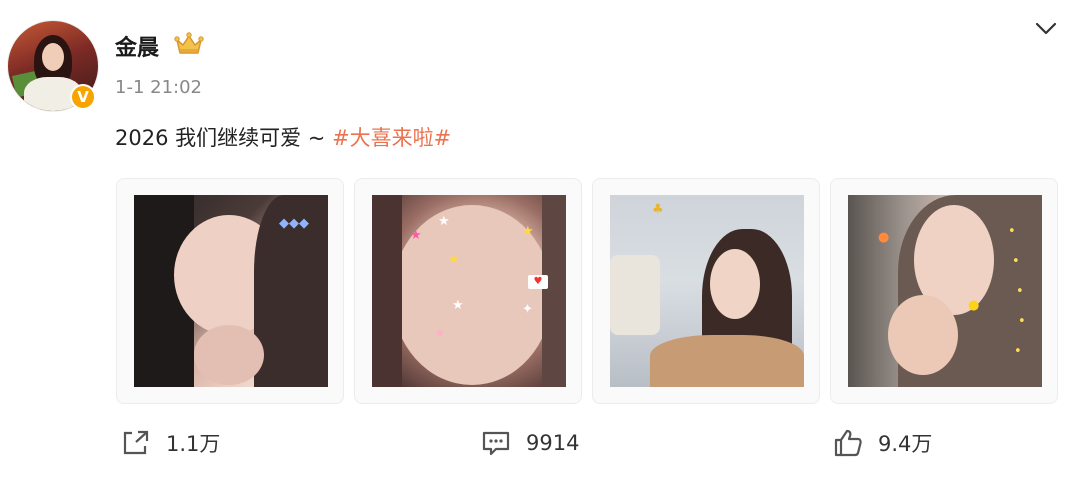  What do you see at coordinates (496, 443) in the screenshot?
I see `comment-icon` at bounding box center [496, 443].